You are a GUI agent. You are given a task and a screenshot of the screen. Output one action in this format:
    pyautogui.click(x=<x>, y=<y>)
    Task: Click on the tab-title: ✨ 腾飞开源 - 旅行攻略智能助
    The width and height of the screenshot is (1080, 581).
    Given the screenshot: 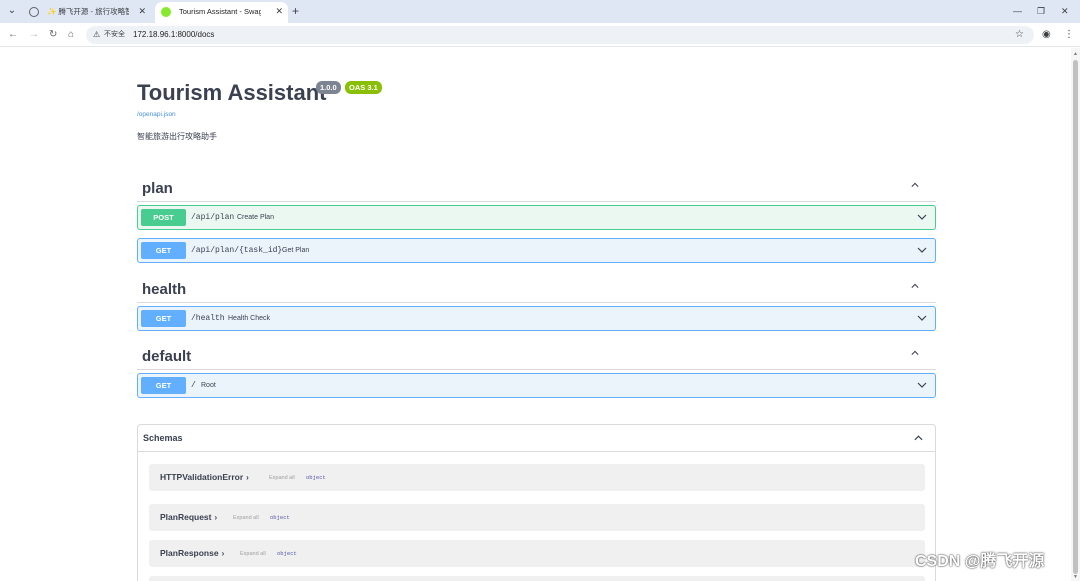 What is the action you would take?
    pyautogui.click(x=88, y=11)
    